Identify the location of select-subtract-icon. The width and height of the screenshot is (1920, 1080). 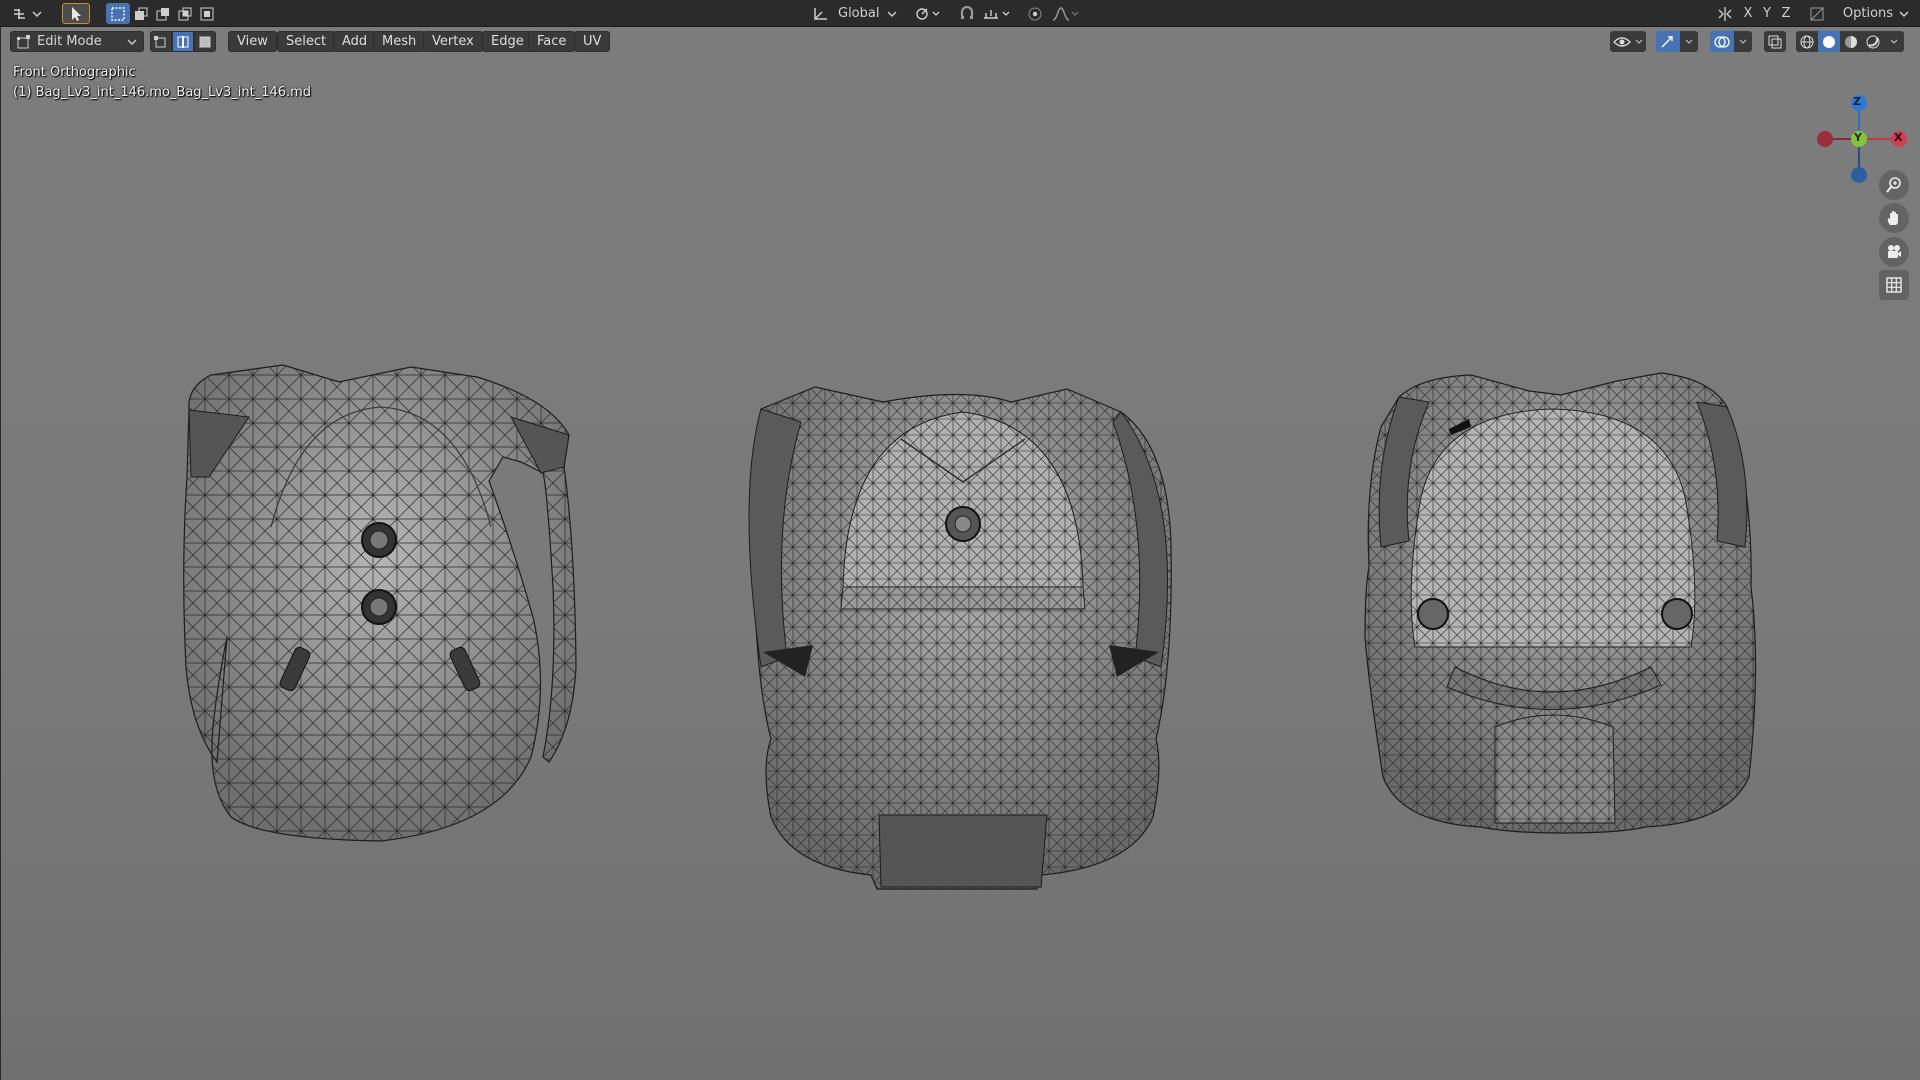
(163, 13).